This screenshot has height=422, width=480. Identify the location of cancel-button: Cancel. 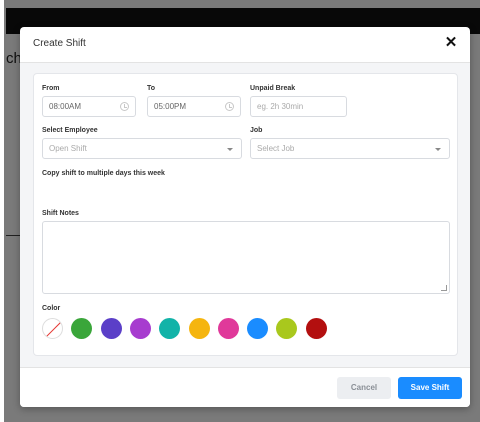
(364, 388).